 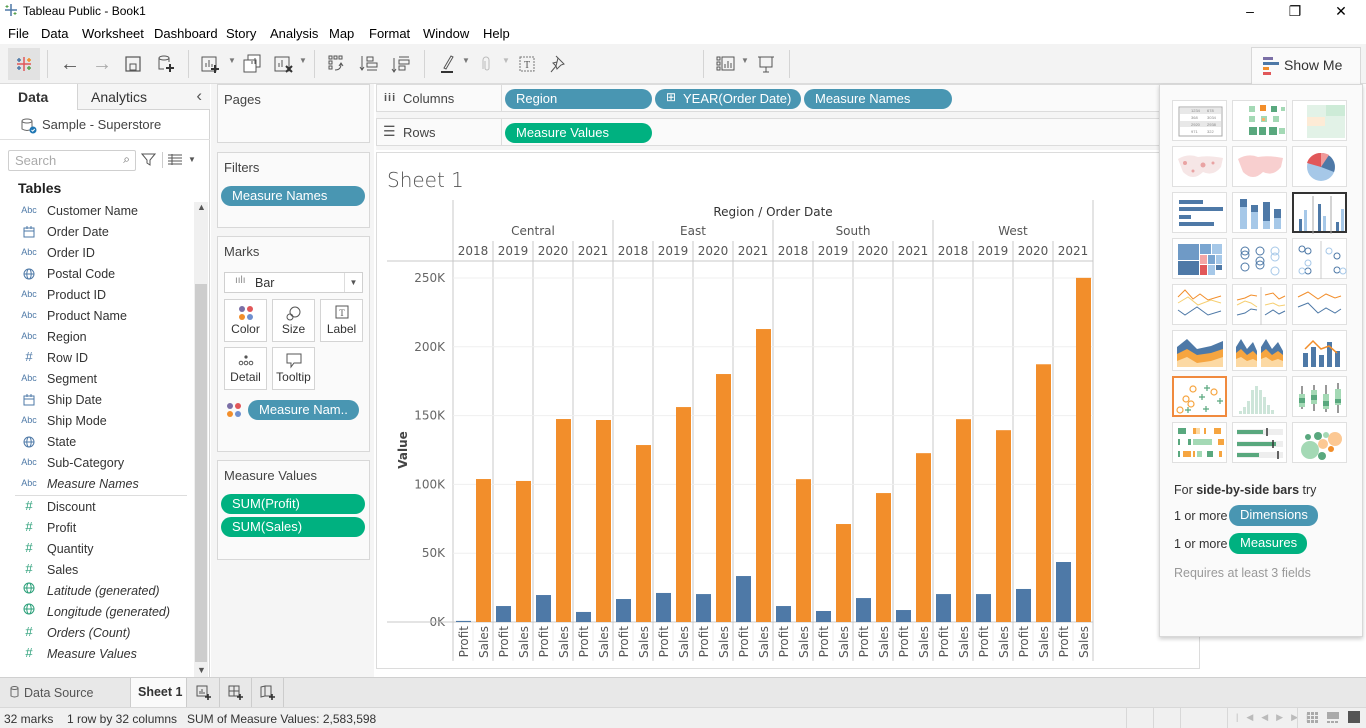 I want to click on filter-icon, so click(x=148, y=159).